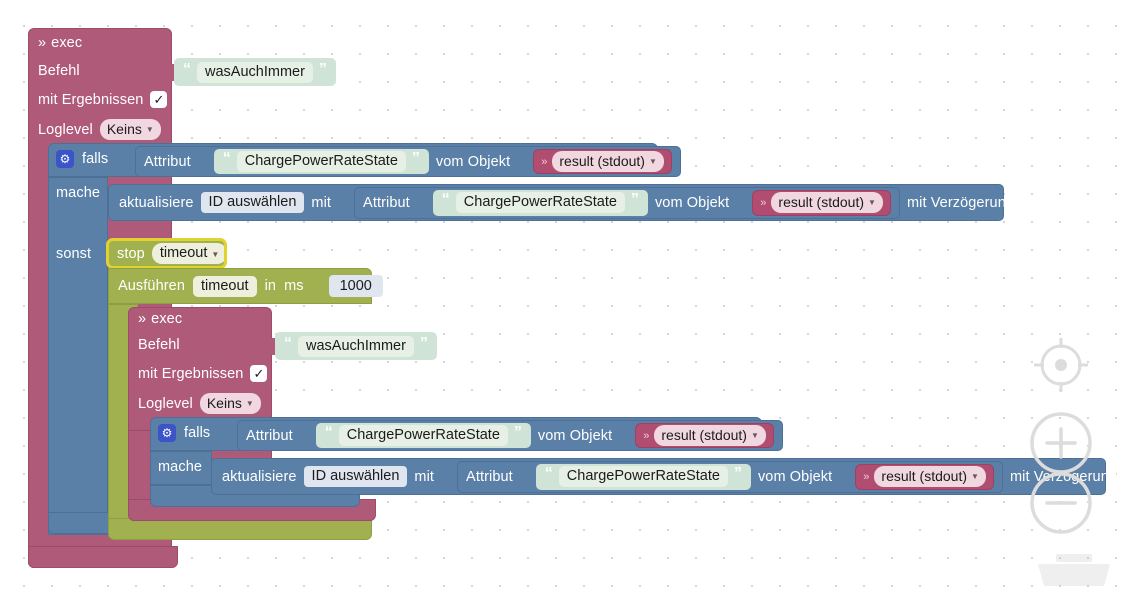  I want to click on inner-if-object-label: vom Objekt, so click(575, 435).